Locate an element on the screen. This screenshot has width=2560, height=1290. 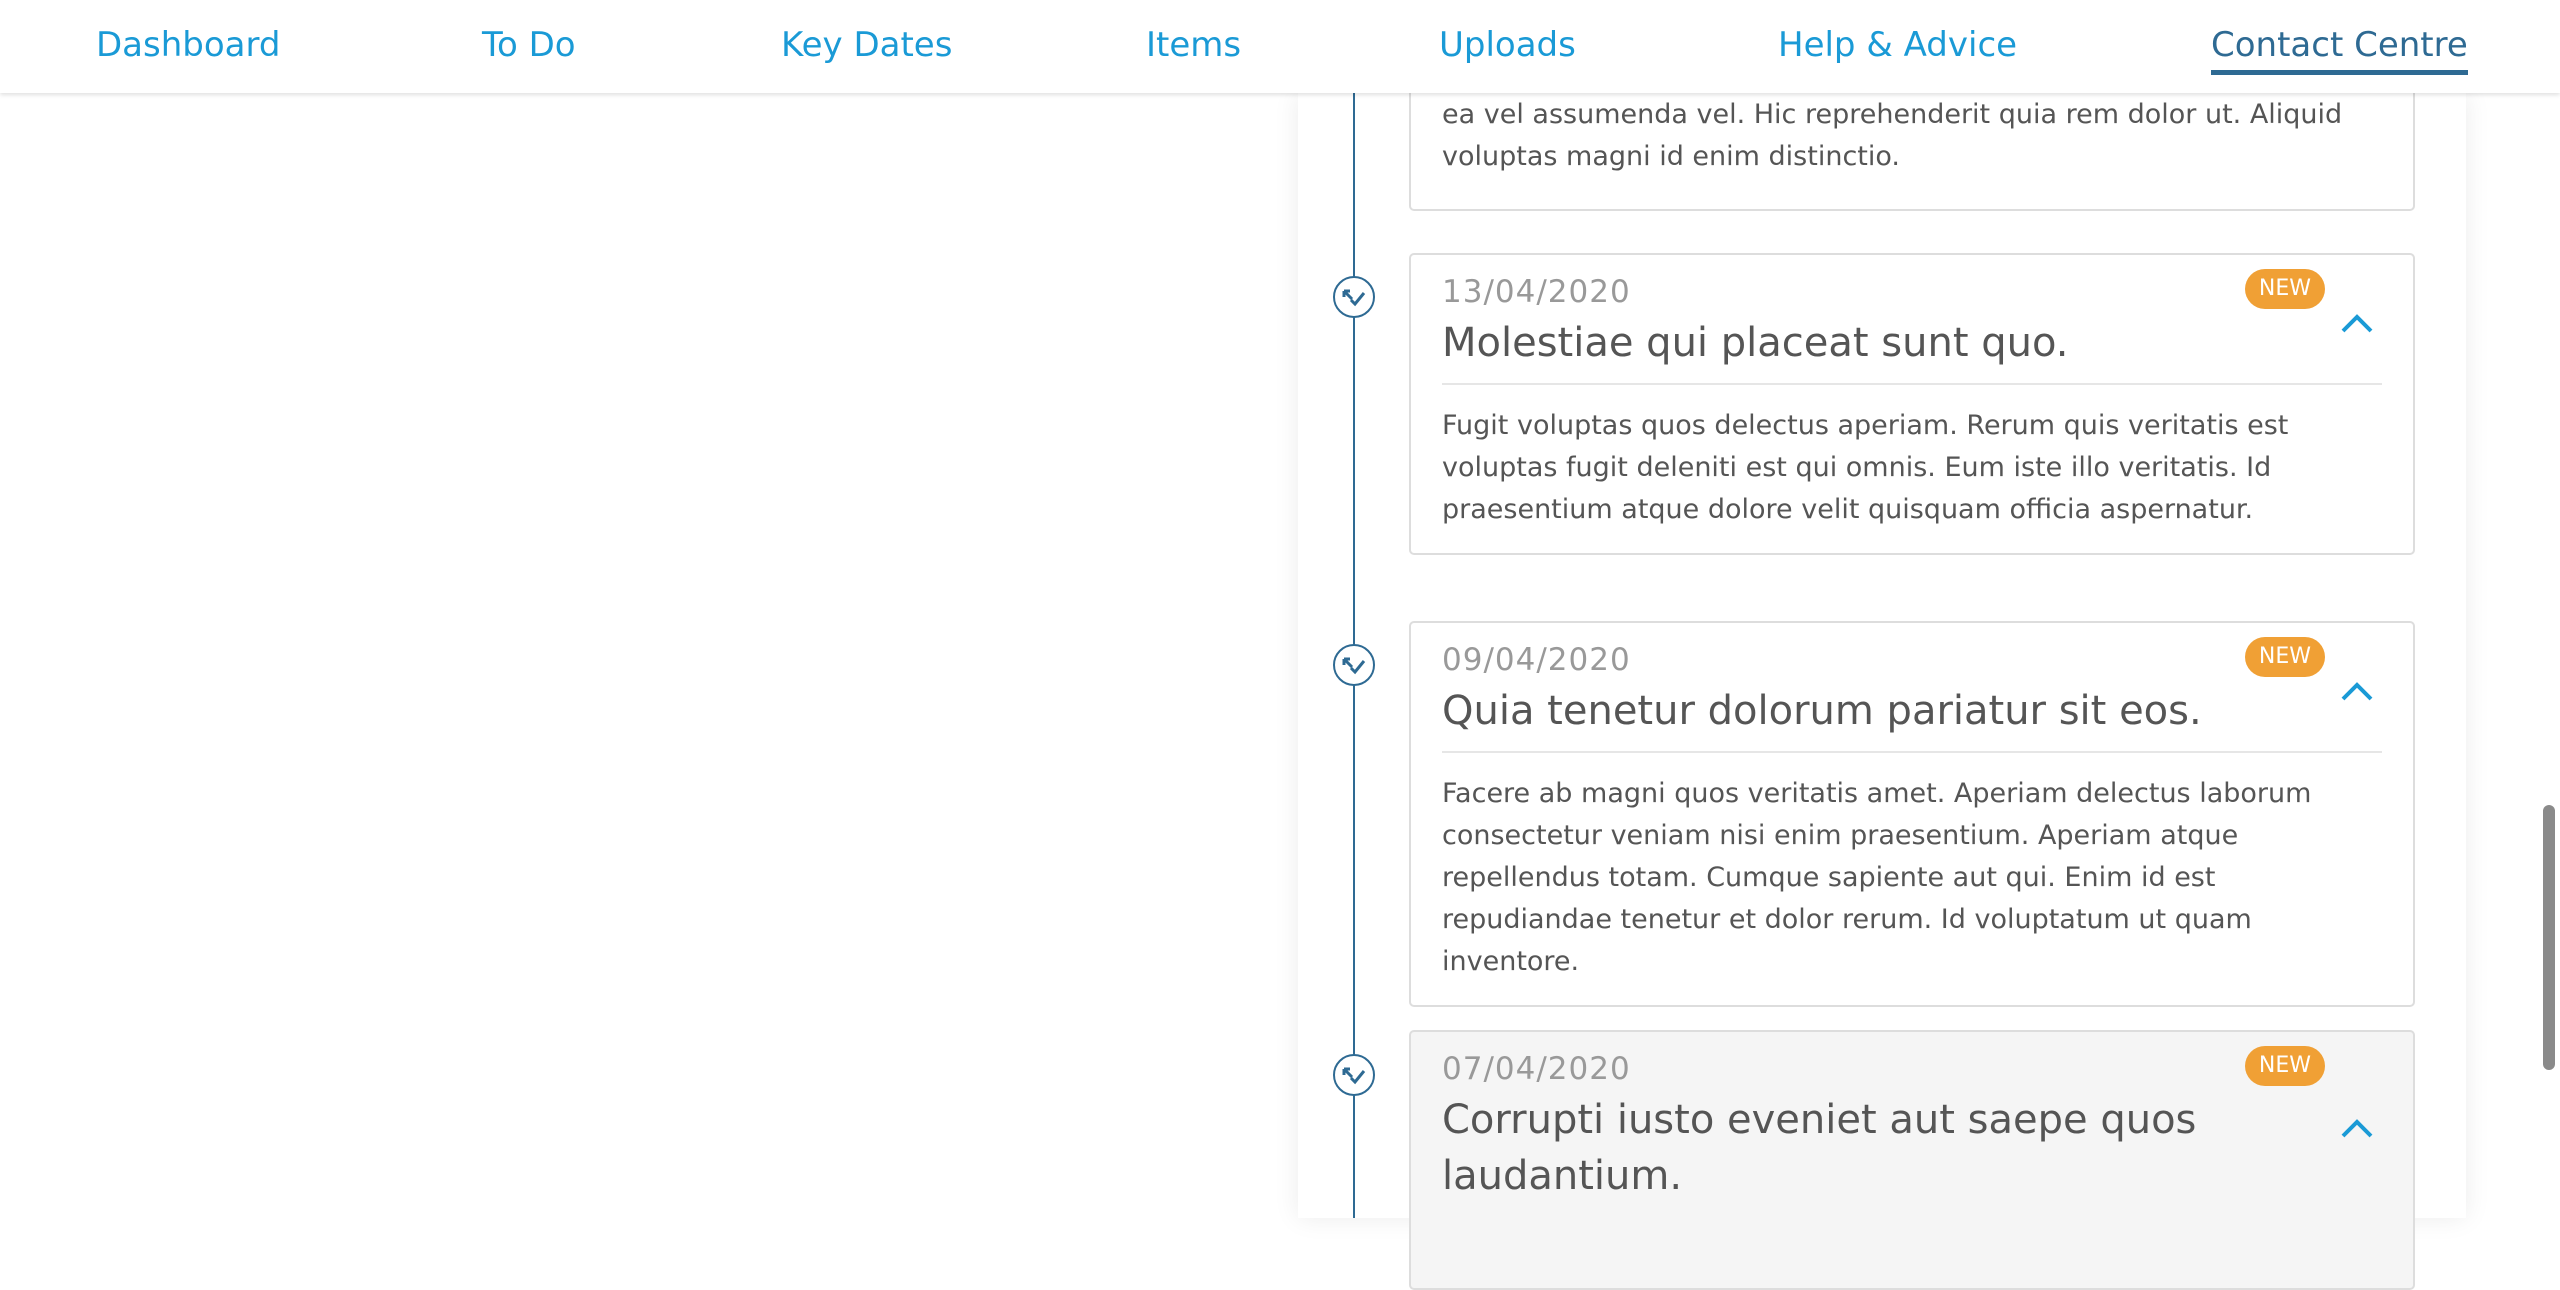
card-date: 09/04/2020 is located at coordinates (1536, 660).